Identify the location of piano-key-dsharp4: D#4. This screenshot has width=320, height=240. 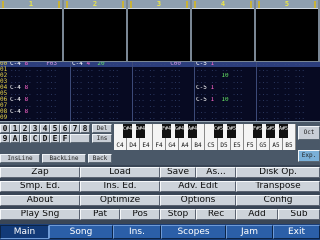
(140, 131).